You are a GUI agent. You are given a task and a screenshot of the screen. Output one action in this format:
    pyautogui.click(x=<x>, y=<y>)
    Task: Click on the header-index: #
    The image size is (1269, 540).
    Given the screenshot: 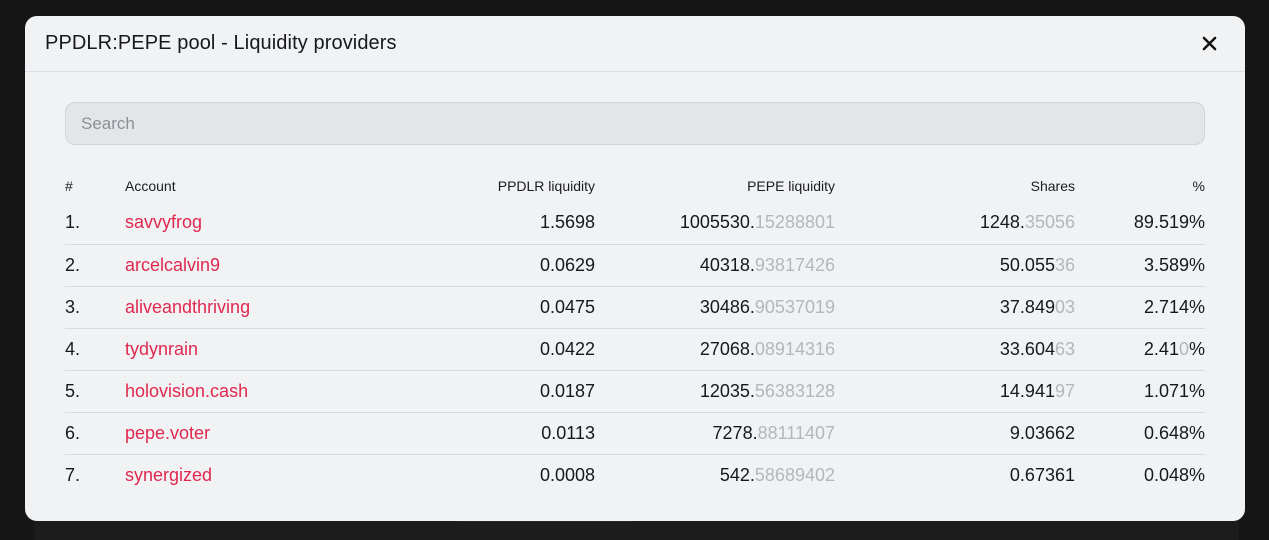 What is the action you would take?
    pyautogui.click(x=69, y=186)
    